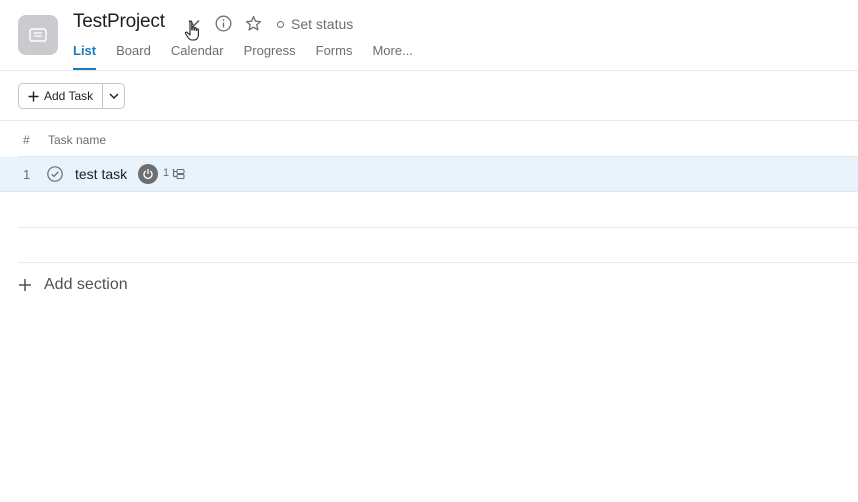  I want to click on add-task-button-group: Add Task, so click(72, 96).